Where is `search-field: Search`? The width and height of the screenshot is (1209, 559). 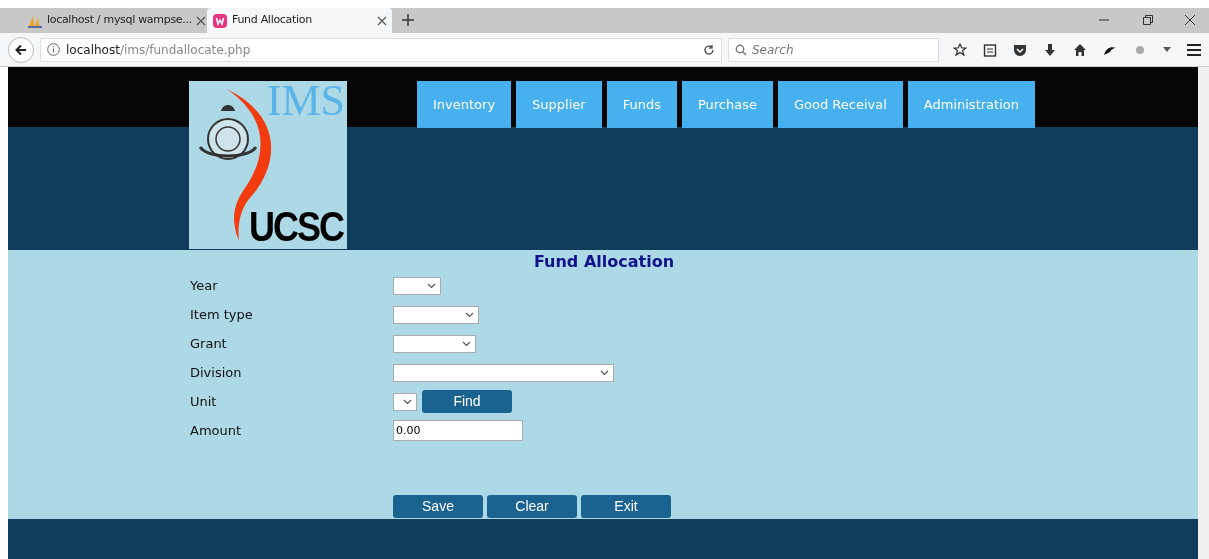 search-field: Search is located at coordinates (833, 49).